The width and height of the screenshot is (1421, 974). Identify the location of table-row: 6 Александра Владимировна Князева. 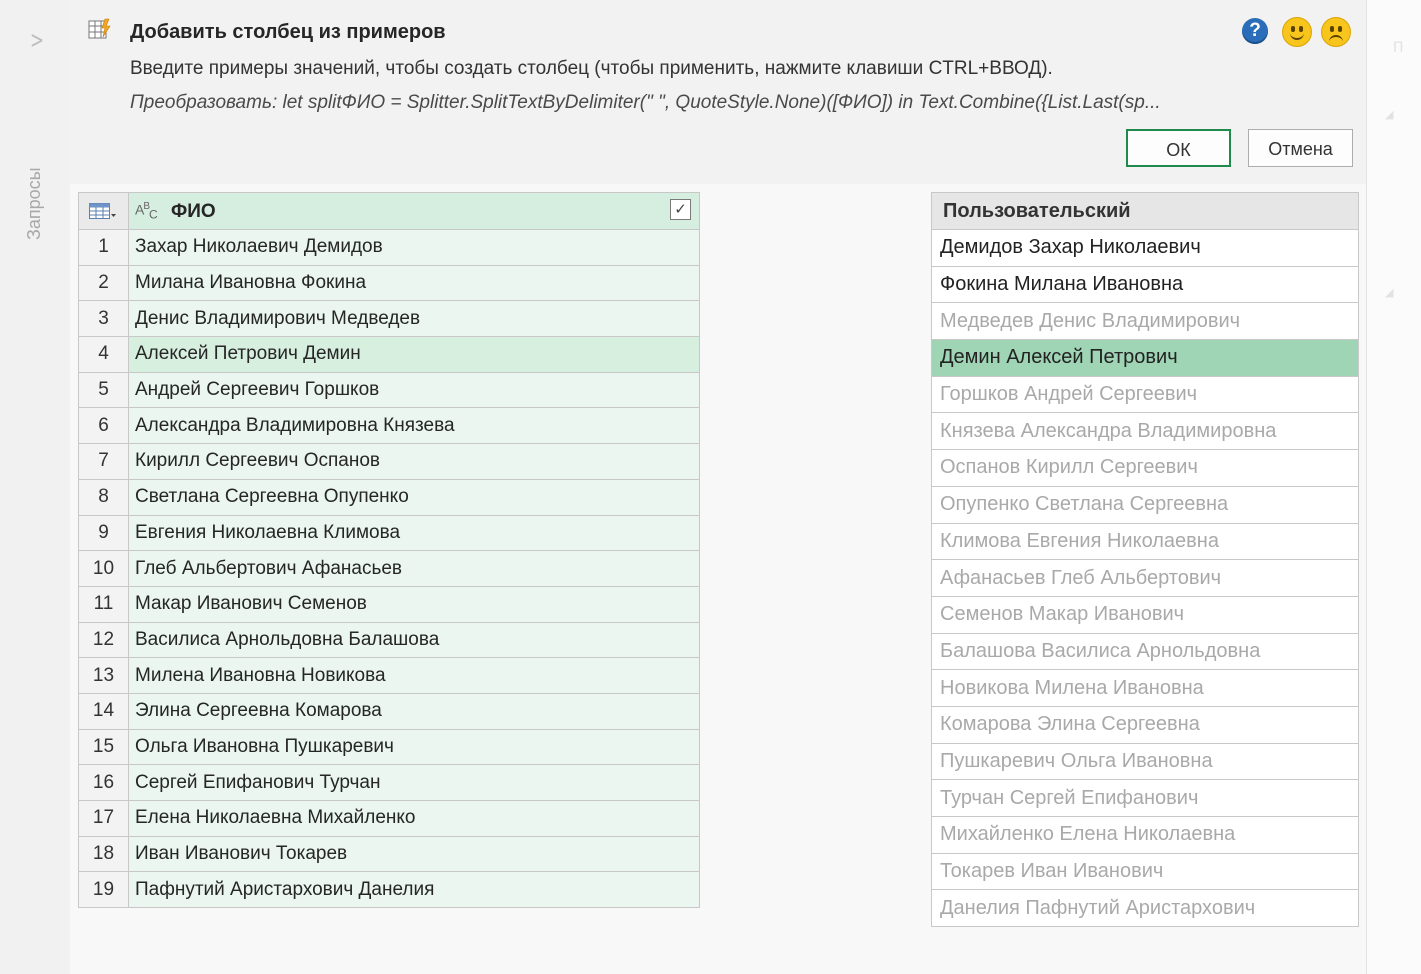
(389, 426).